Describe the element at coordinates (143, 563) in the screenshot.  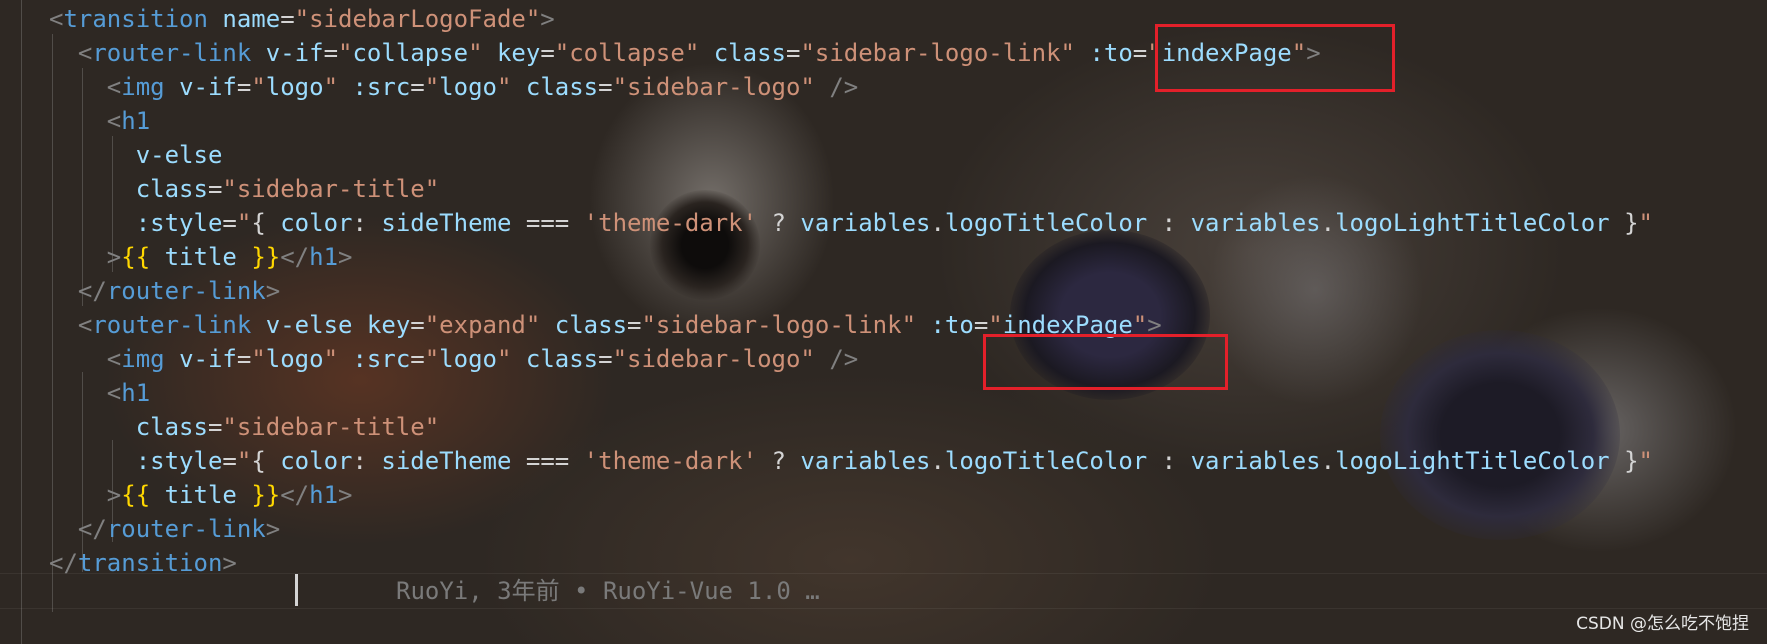
I see `code-line: </transition>` at that location.